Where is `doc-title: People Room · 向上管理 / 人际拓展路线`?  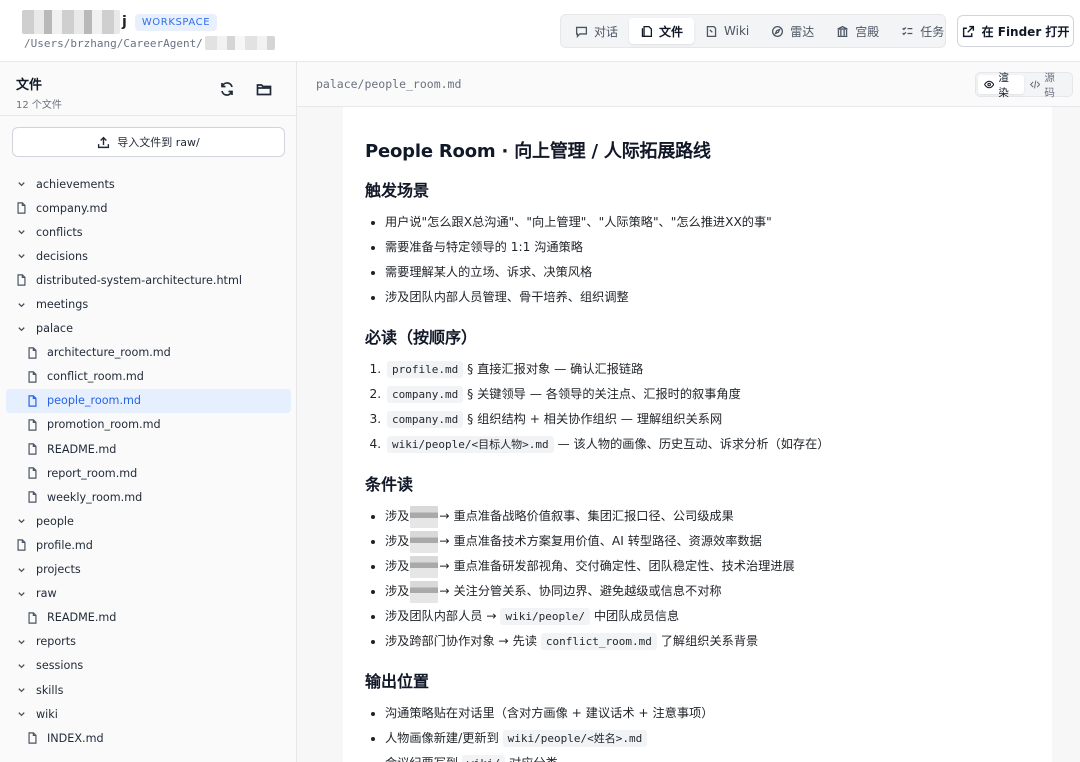 doc-title: People Room · 向上管理 / 人际拓展路线 is located at coordinates (538, 151).